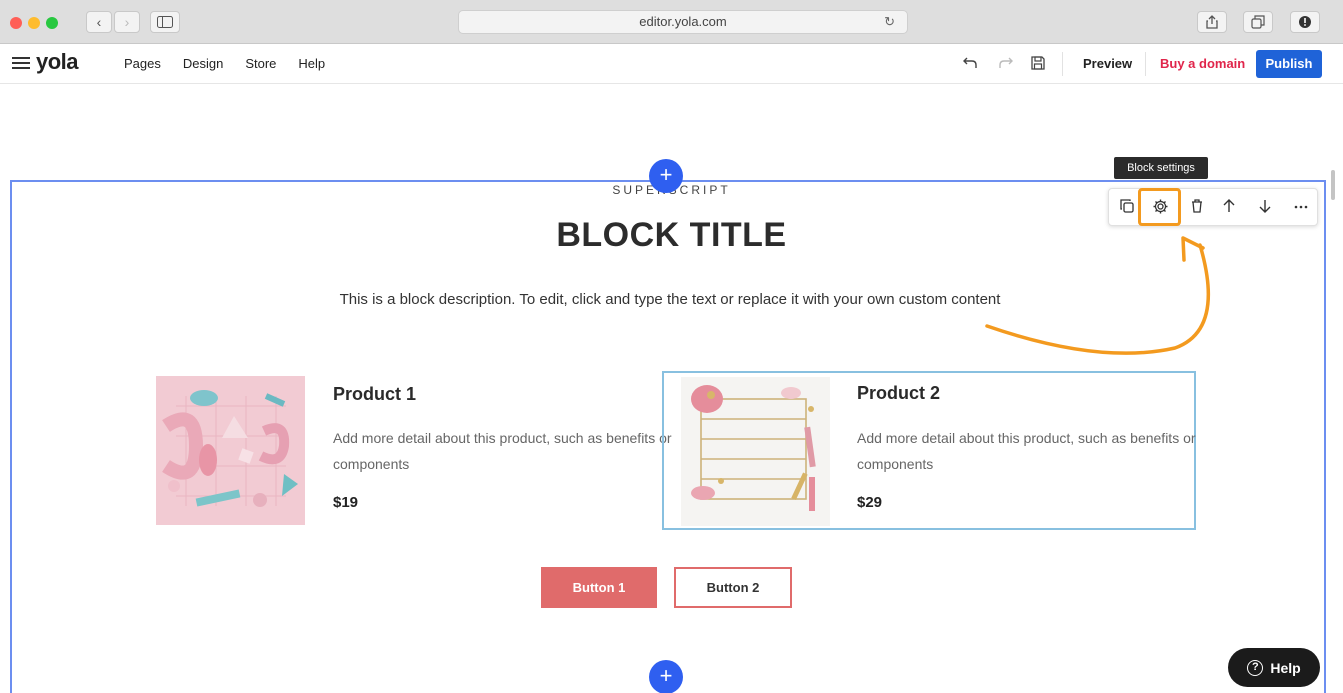 This screenshot has width=1343, height=693. I want to click on yola-logo: yola, so click(57, 62).